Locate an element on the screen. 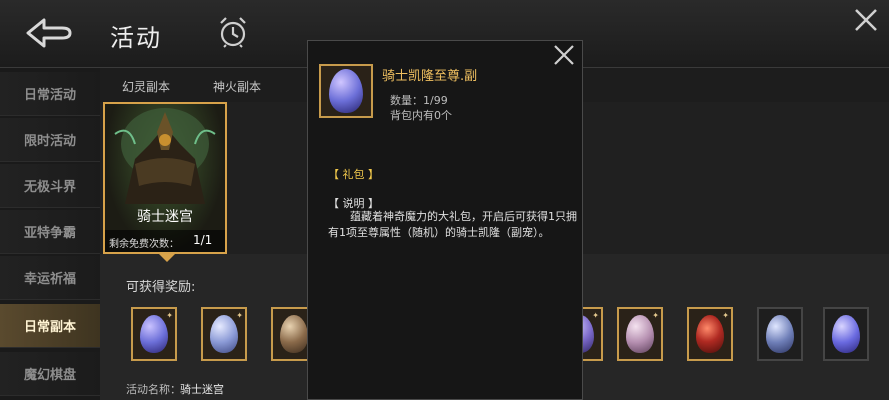 This screenshot has height=400, width=889. item-name: 骑士凯隆至尊.副 is located at coordinates (430, 76).